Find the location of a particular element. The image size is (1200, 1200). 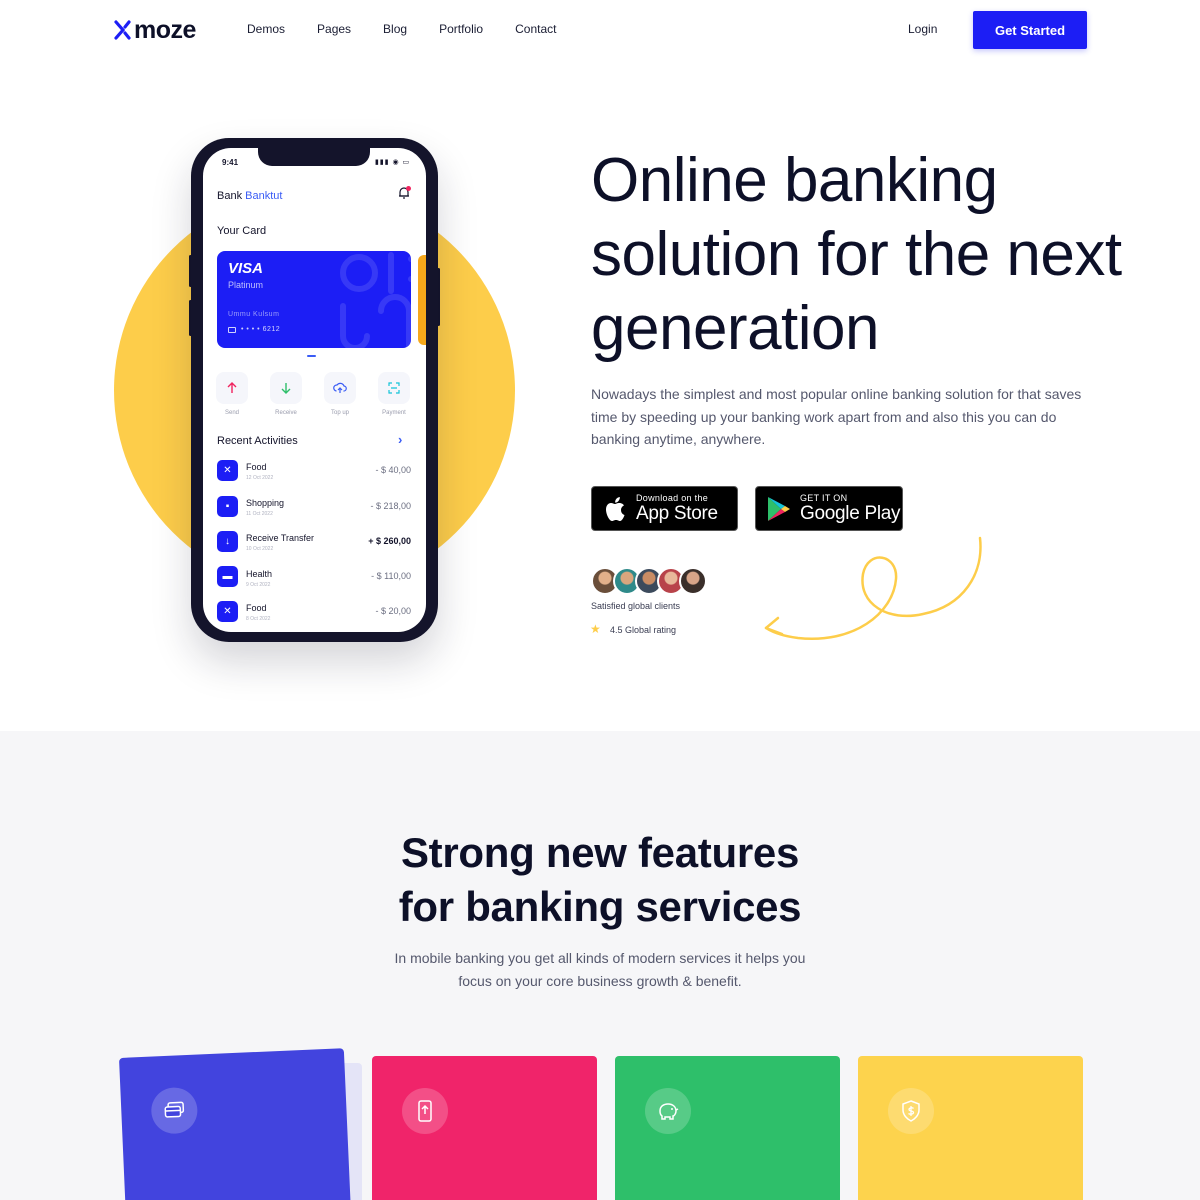

apple-icon is located at coordinates (615, 508).